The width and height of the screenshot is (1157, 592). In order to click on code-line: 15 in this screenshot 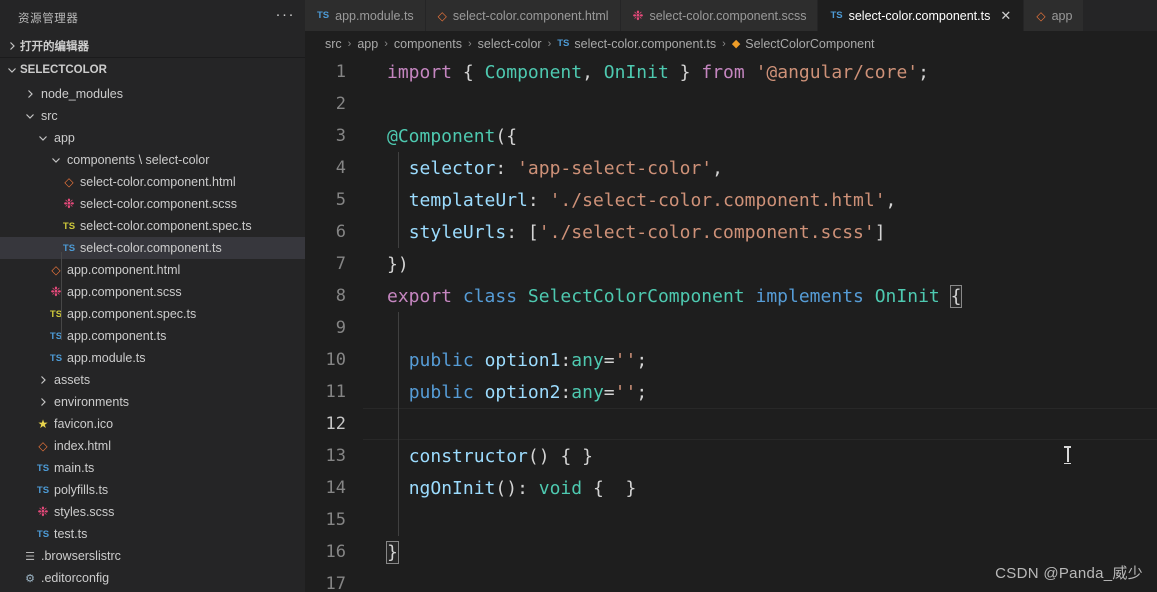, I will do `click(731, 520)`.